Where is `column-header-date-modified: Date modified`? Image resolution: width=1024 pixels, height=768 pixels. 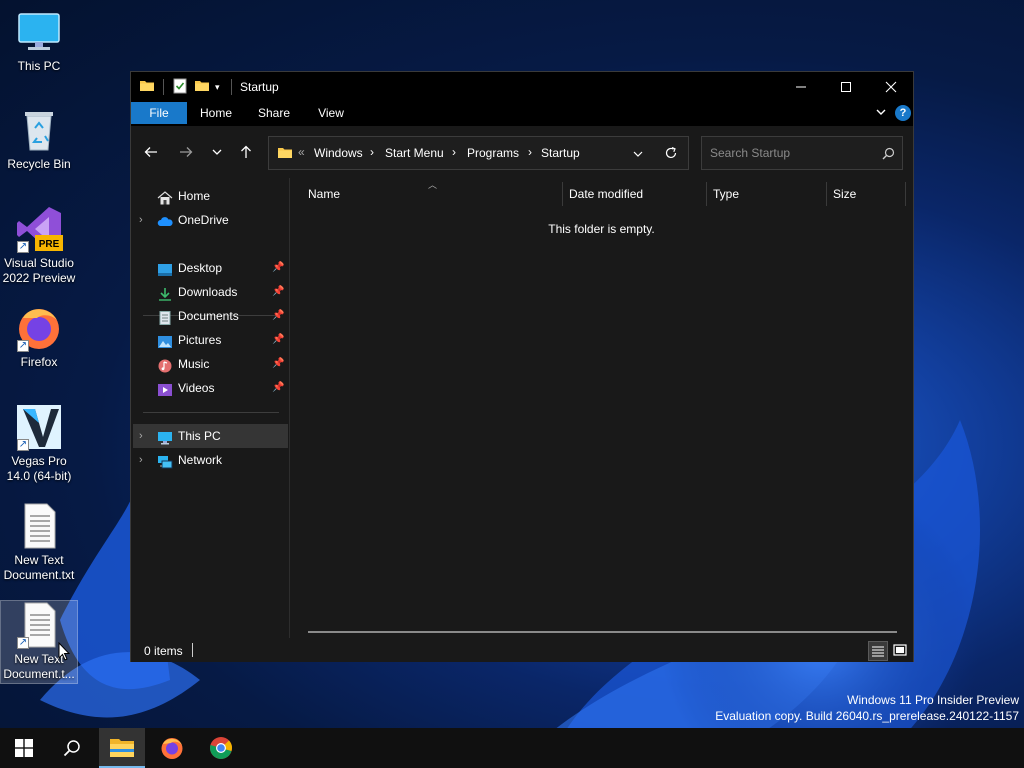
column-header-date-modified: Date modified is located at coordinates (606, 194).